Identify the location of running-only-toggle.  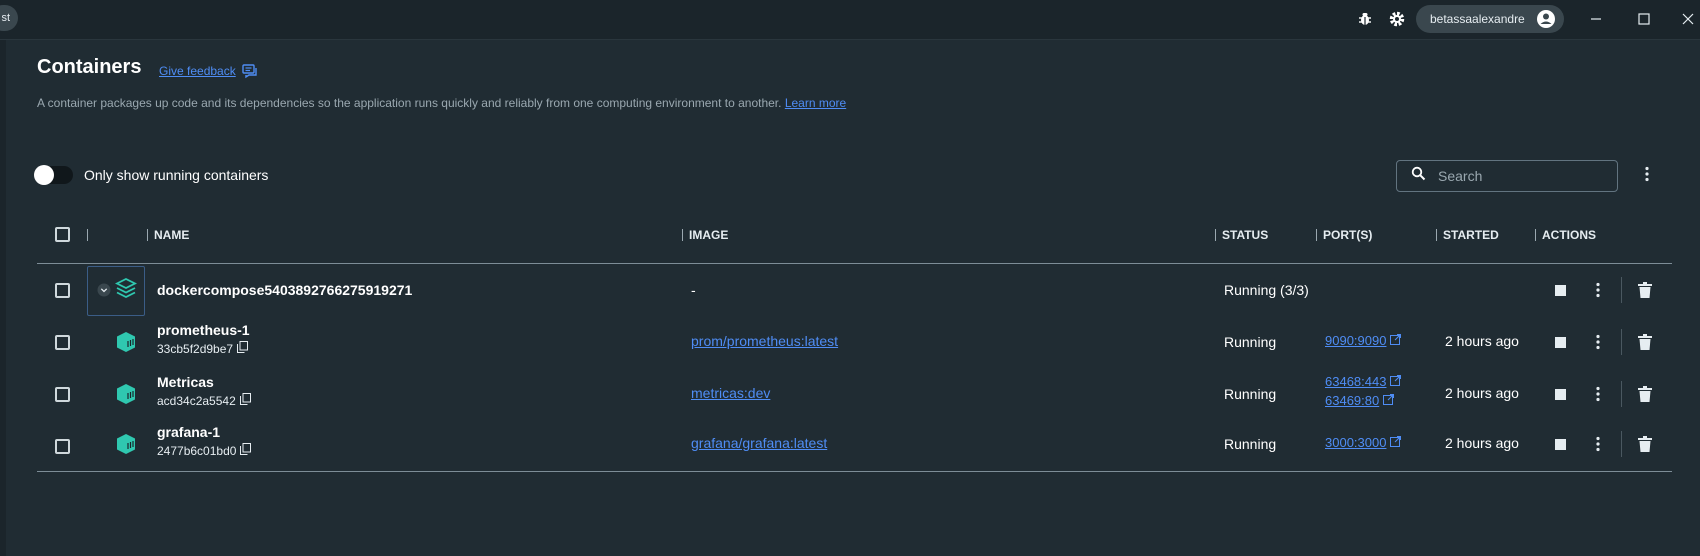
(53, 175).